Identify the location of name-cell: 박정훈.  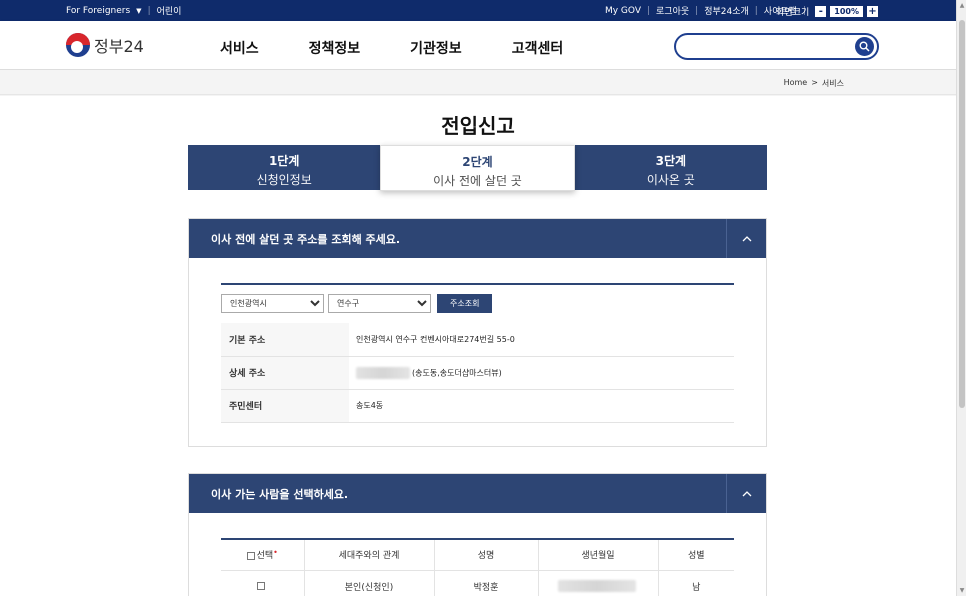
(486, 583).